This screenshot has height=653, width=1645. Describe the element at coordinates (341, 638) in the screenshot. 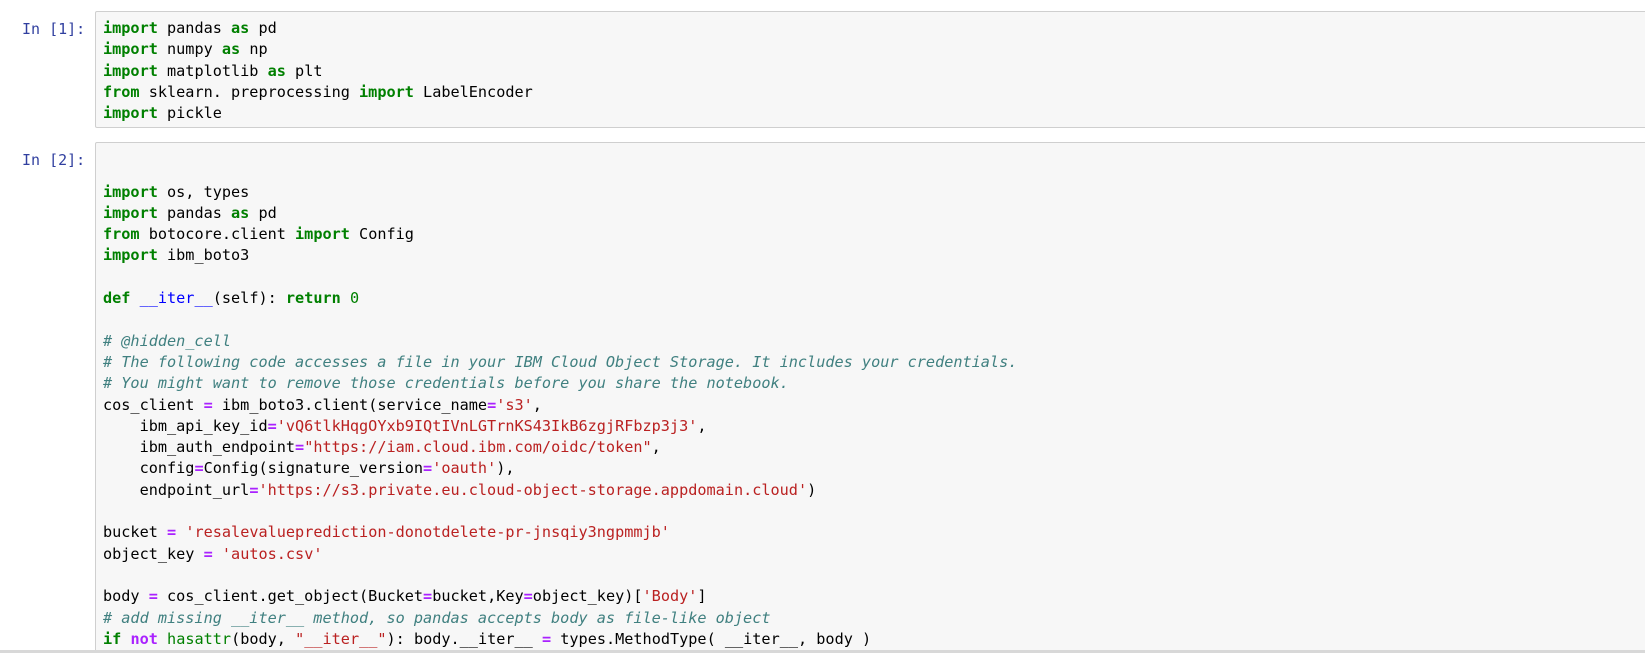

I see `code-token: "__iter__"` at that location.